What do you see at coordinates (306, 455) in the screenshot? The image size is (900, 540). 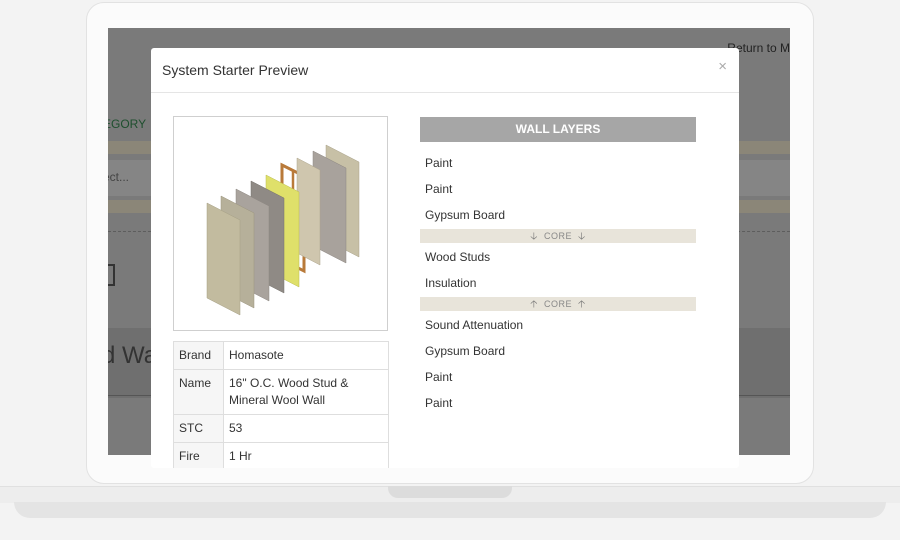 I see `fire-value: 1 Hr` at bounding box center [306, 455].